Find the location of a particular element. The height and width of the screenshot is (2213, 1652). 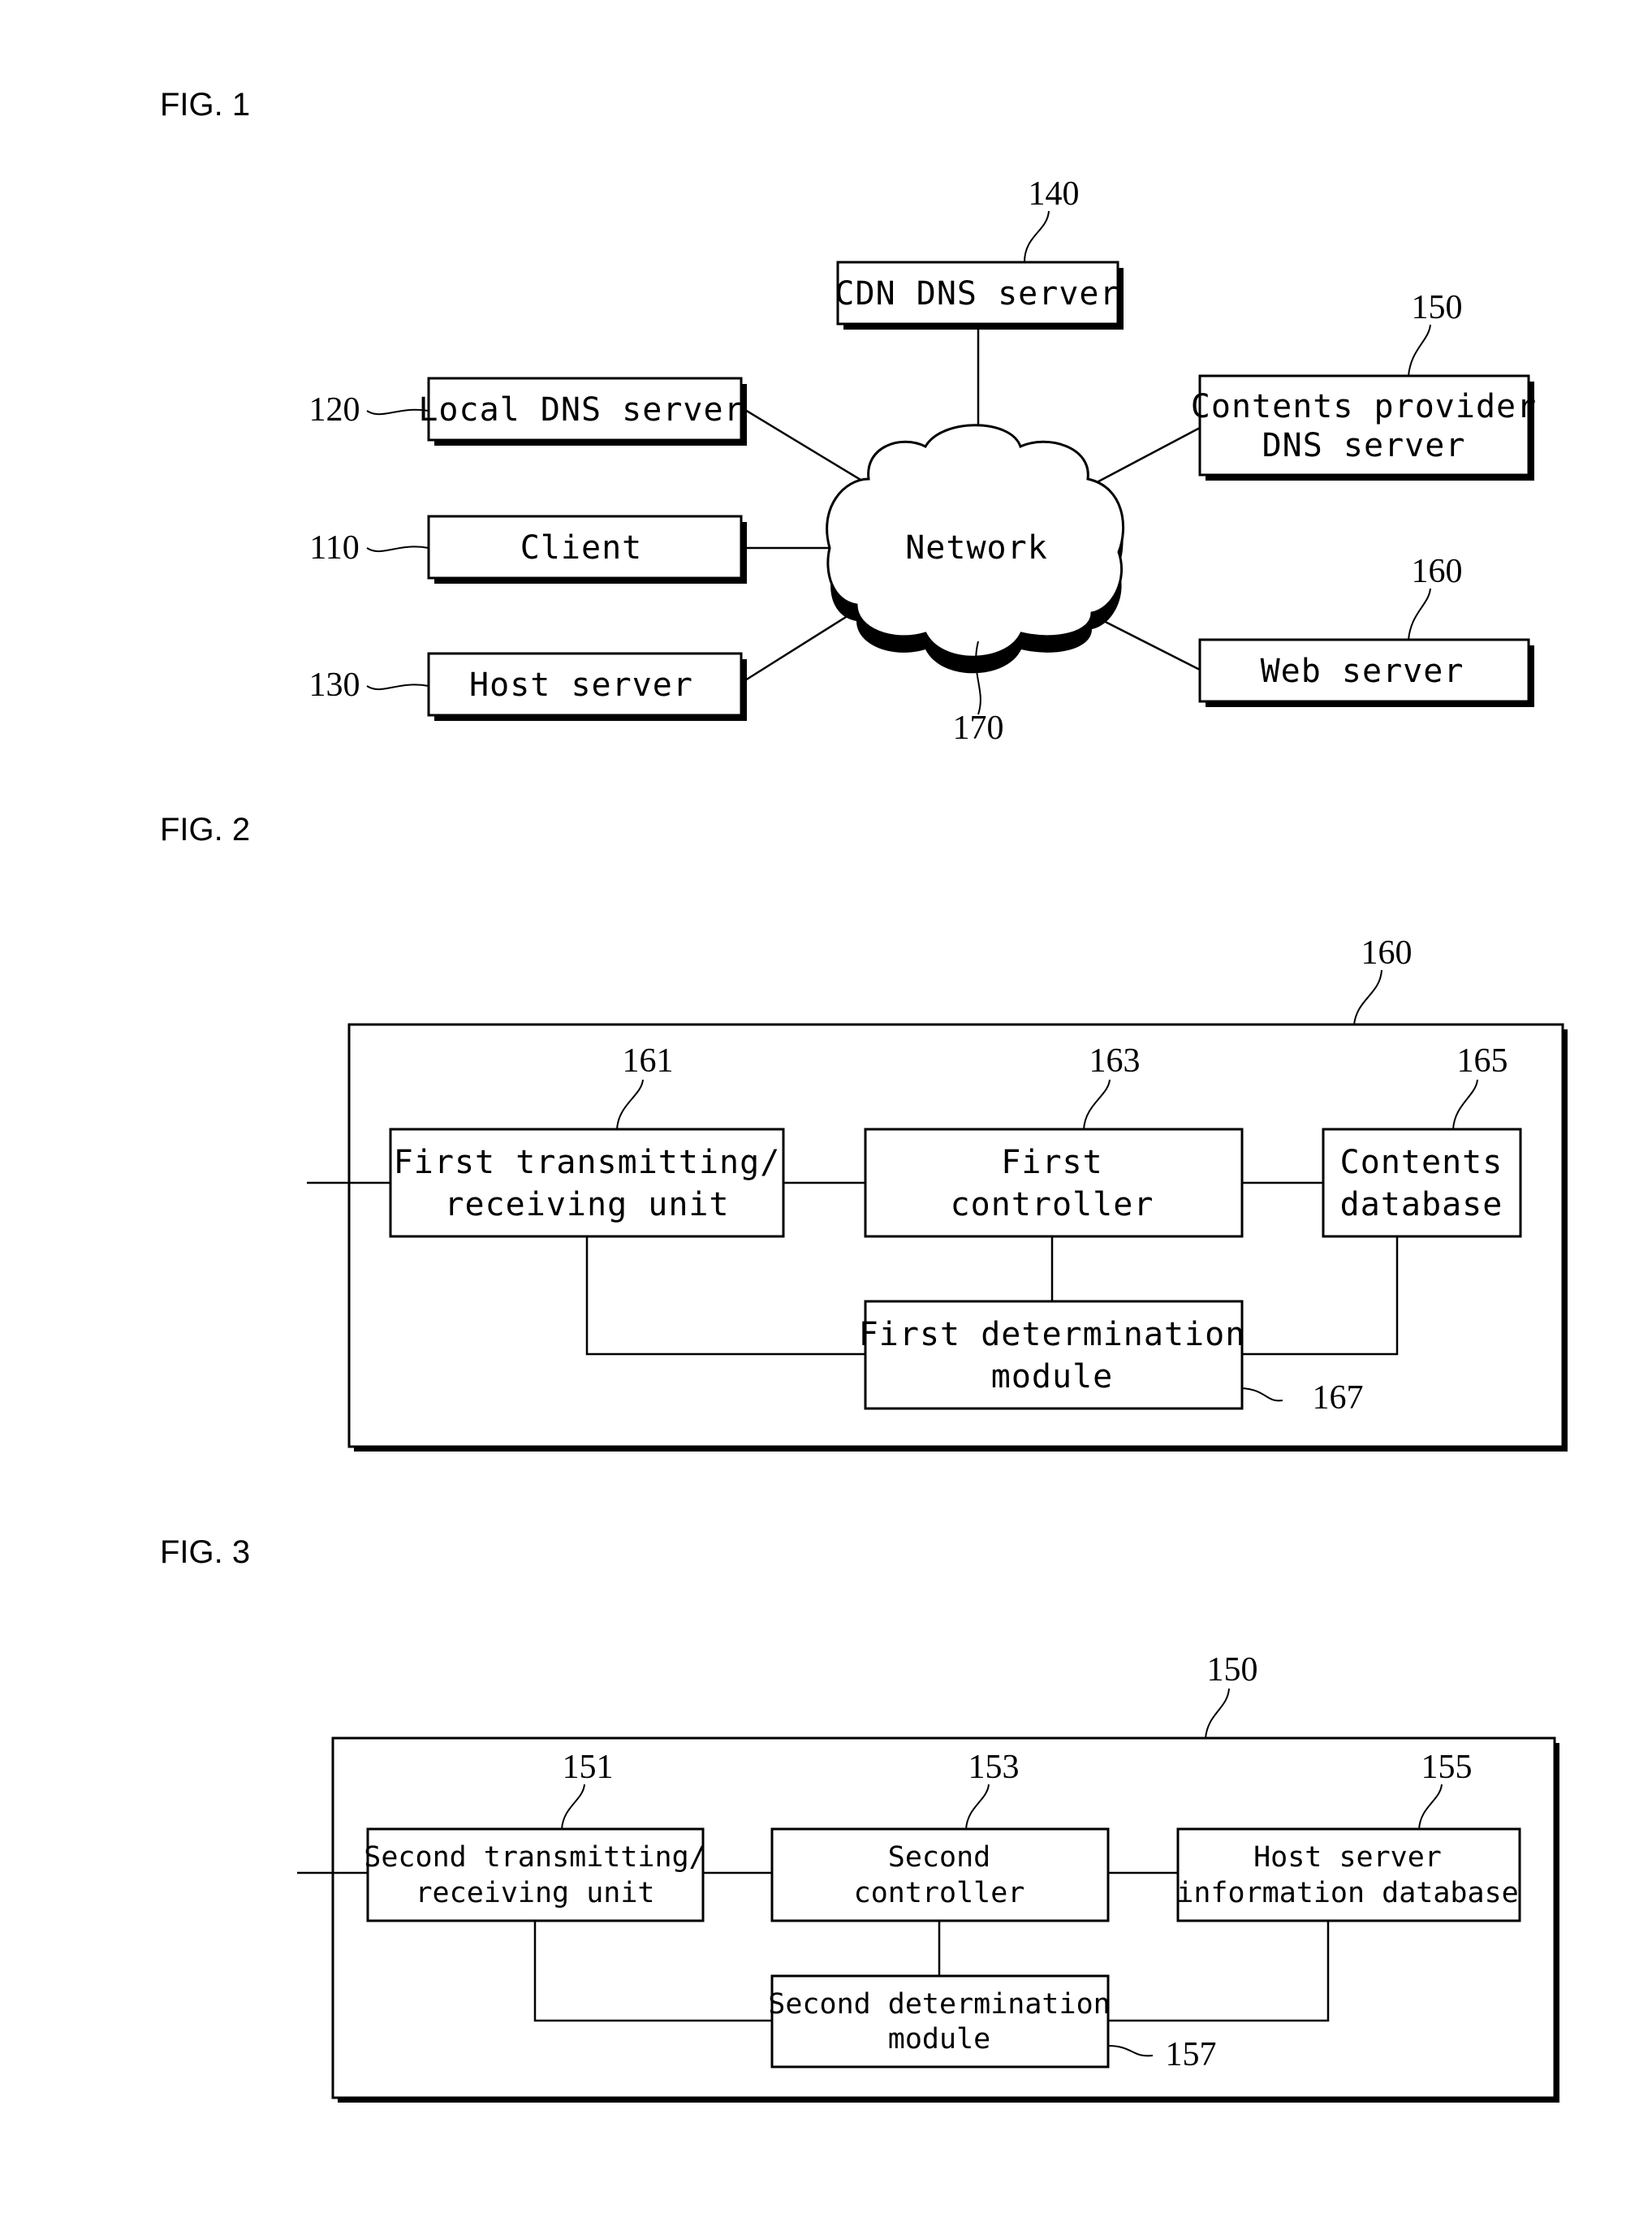

cpdns-ref-leader is located at coordinates (1419, 350).